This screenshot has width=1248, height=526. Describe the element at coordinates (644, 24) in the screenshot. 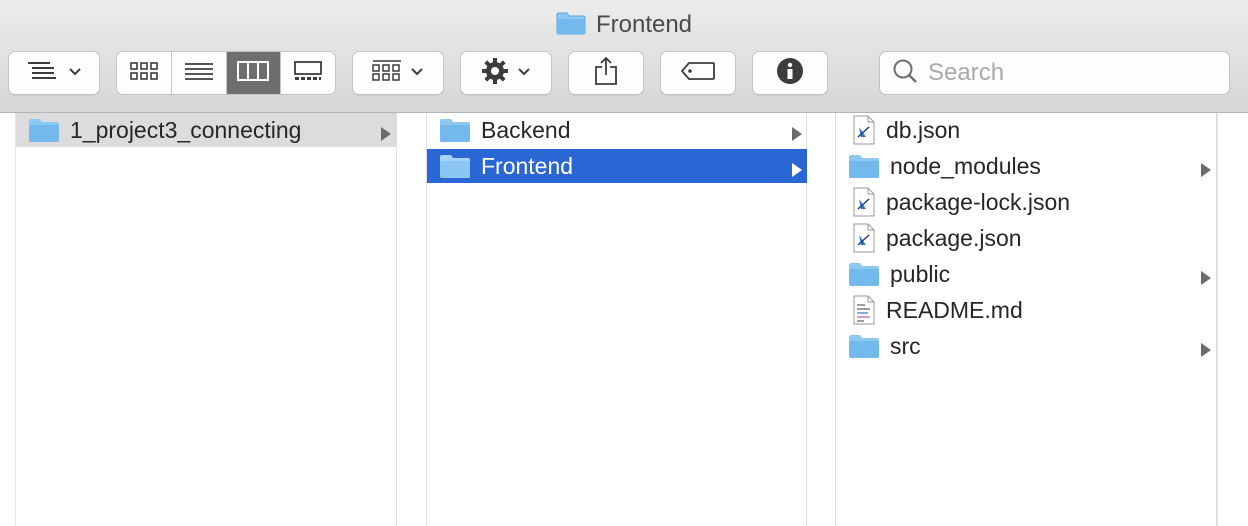

I see `window-title: Frontend` at that location.